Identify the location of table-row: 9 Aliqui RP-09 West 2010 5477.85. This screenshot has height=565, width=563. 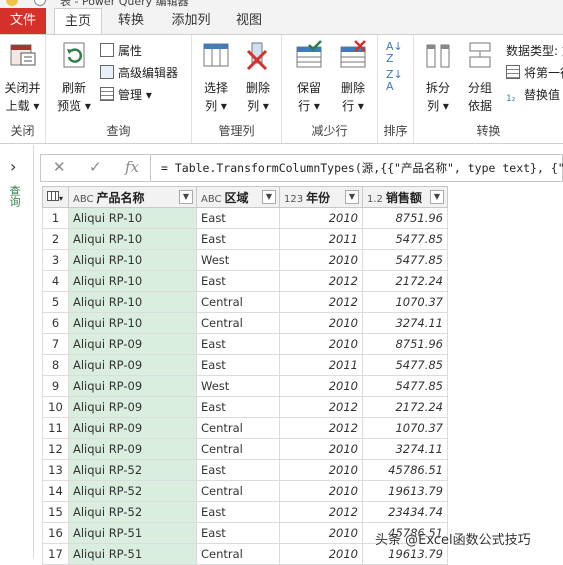
(245, 386).